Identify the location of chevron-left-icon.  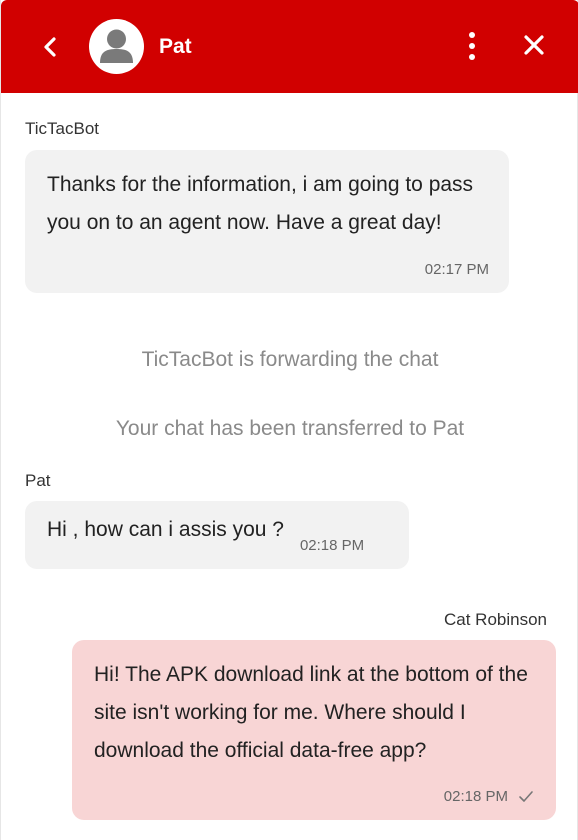
(50, 47).